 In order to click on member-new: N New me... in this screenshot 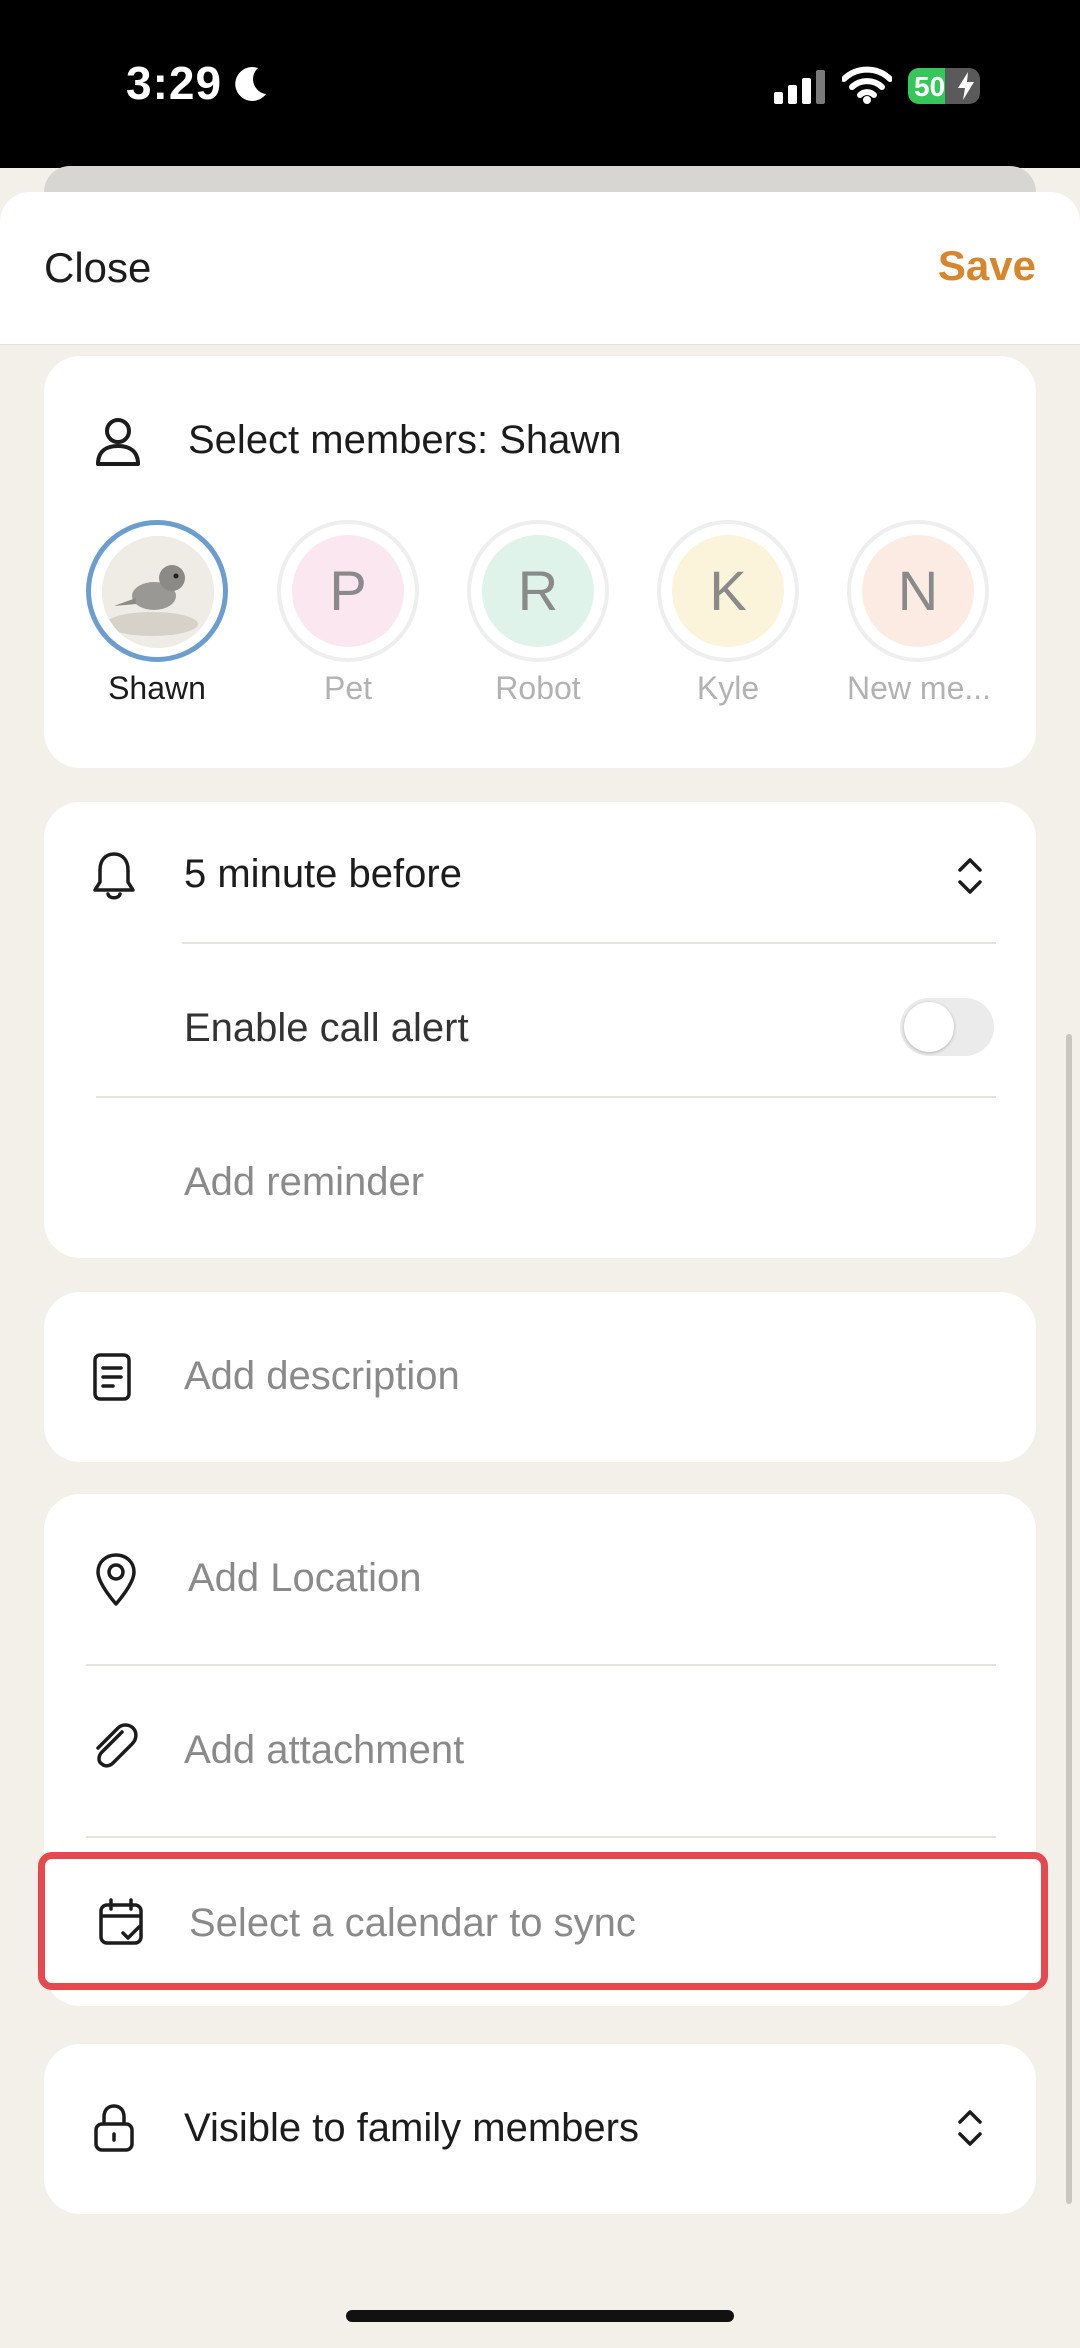, I will do `click(918, 613)`.